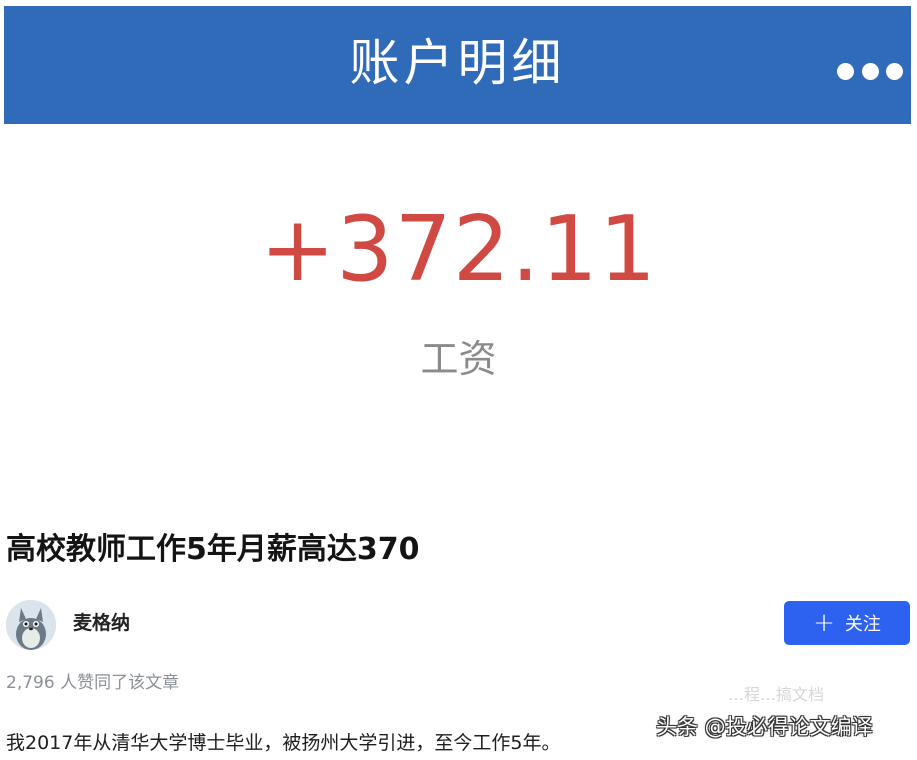 The height and width of the screenshot is (760, 917). What do you see at coordinates (824, 623) in the screenshot?
I see `plus-icon: +` at bounding box center [824, 623].